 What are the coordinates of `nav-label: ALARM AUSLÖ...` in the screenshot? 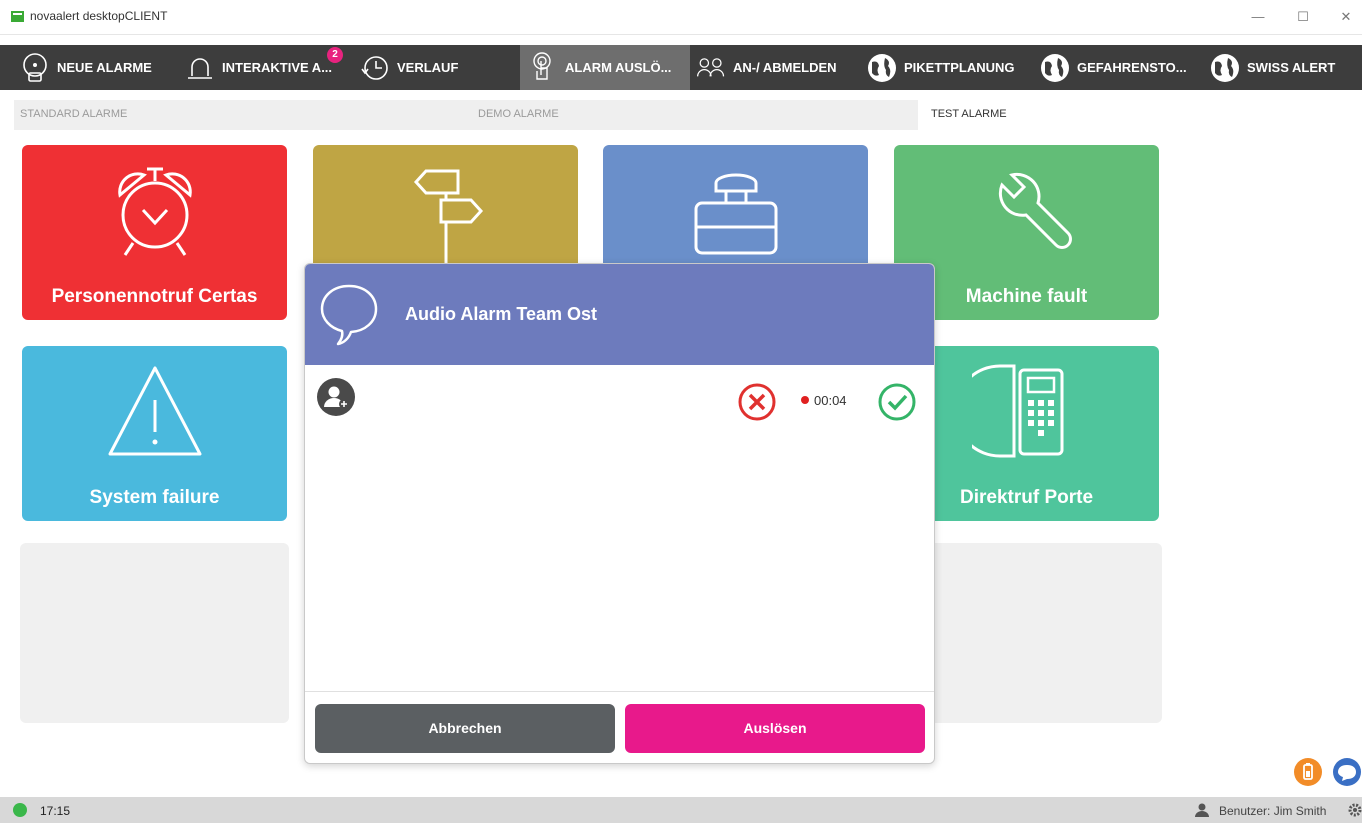 It's located at (618, 67).